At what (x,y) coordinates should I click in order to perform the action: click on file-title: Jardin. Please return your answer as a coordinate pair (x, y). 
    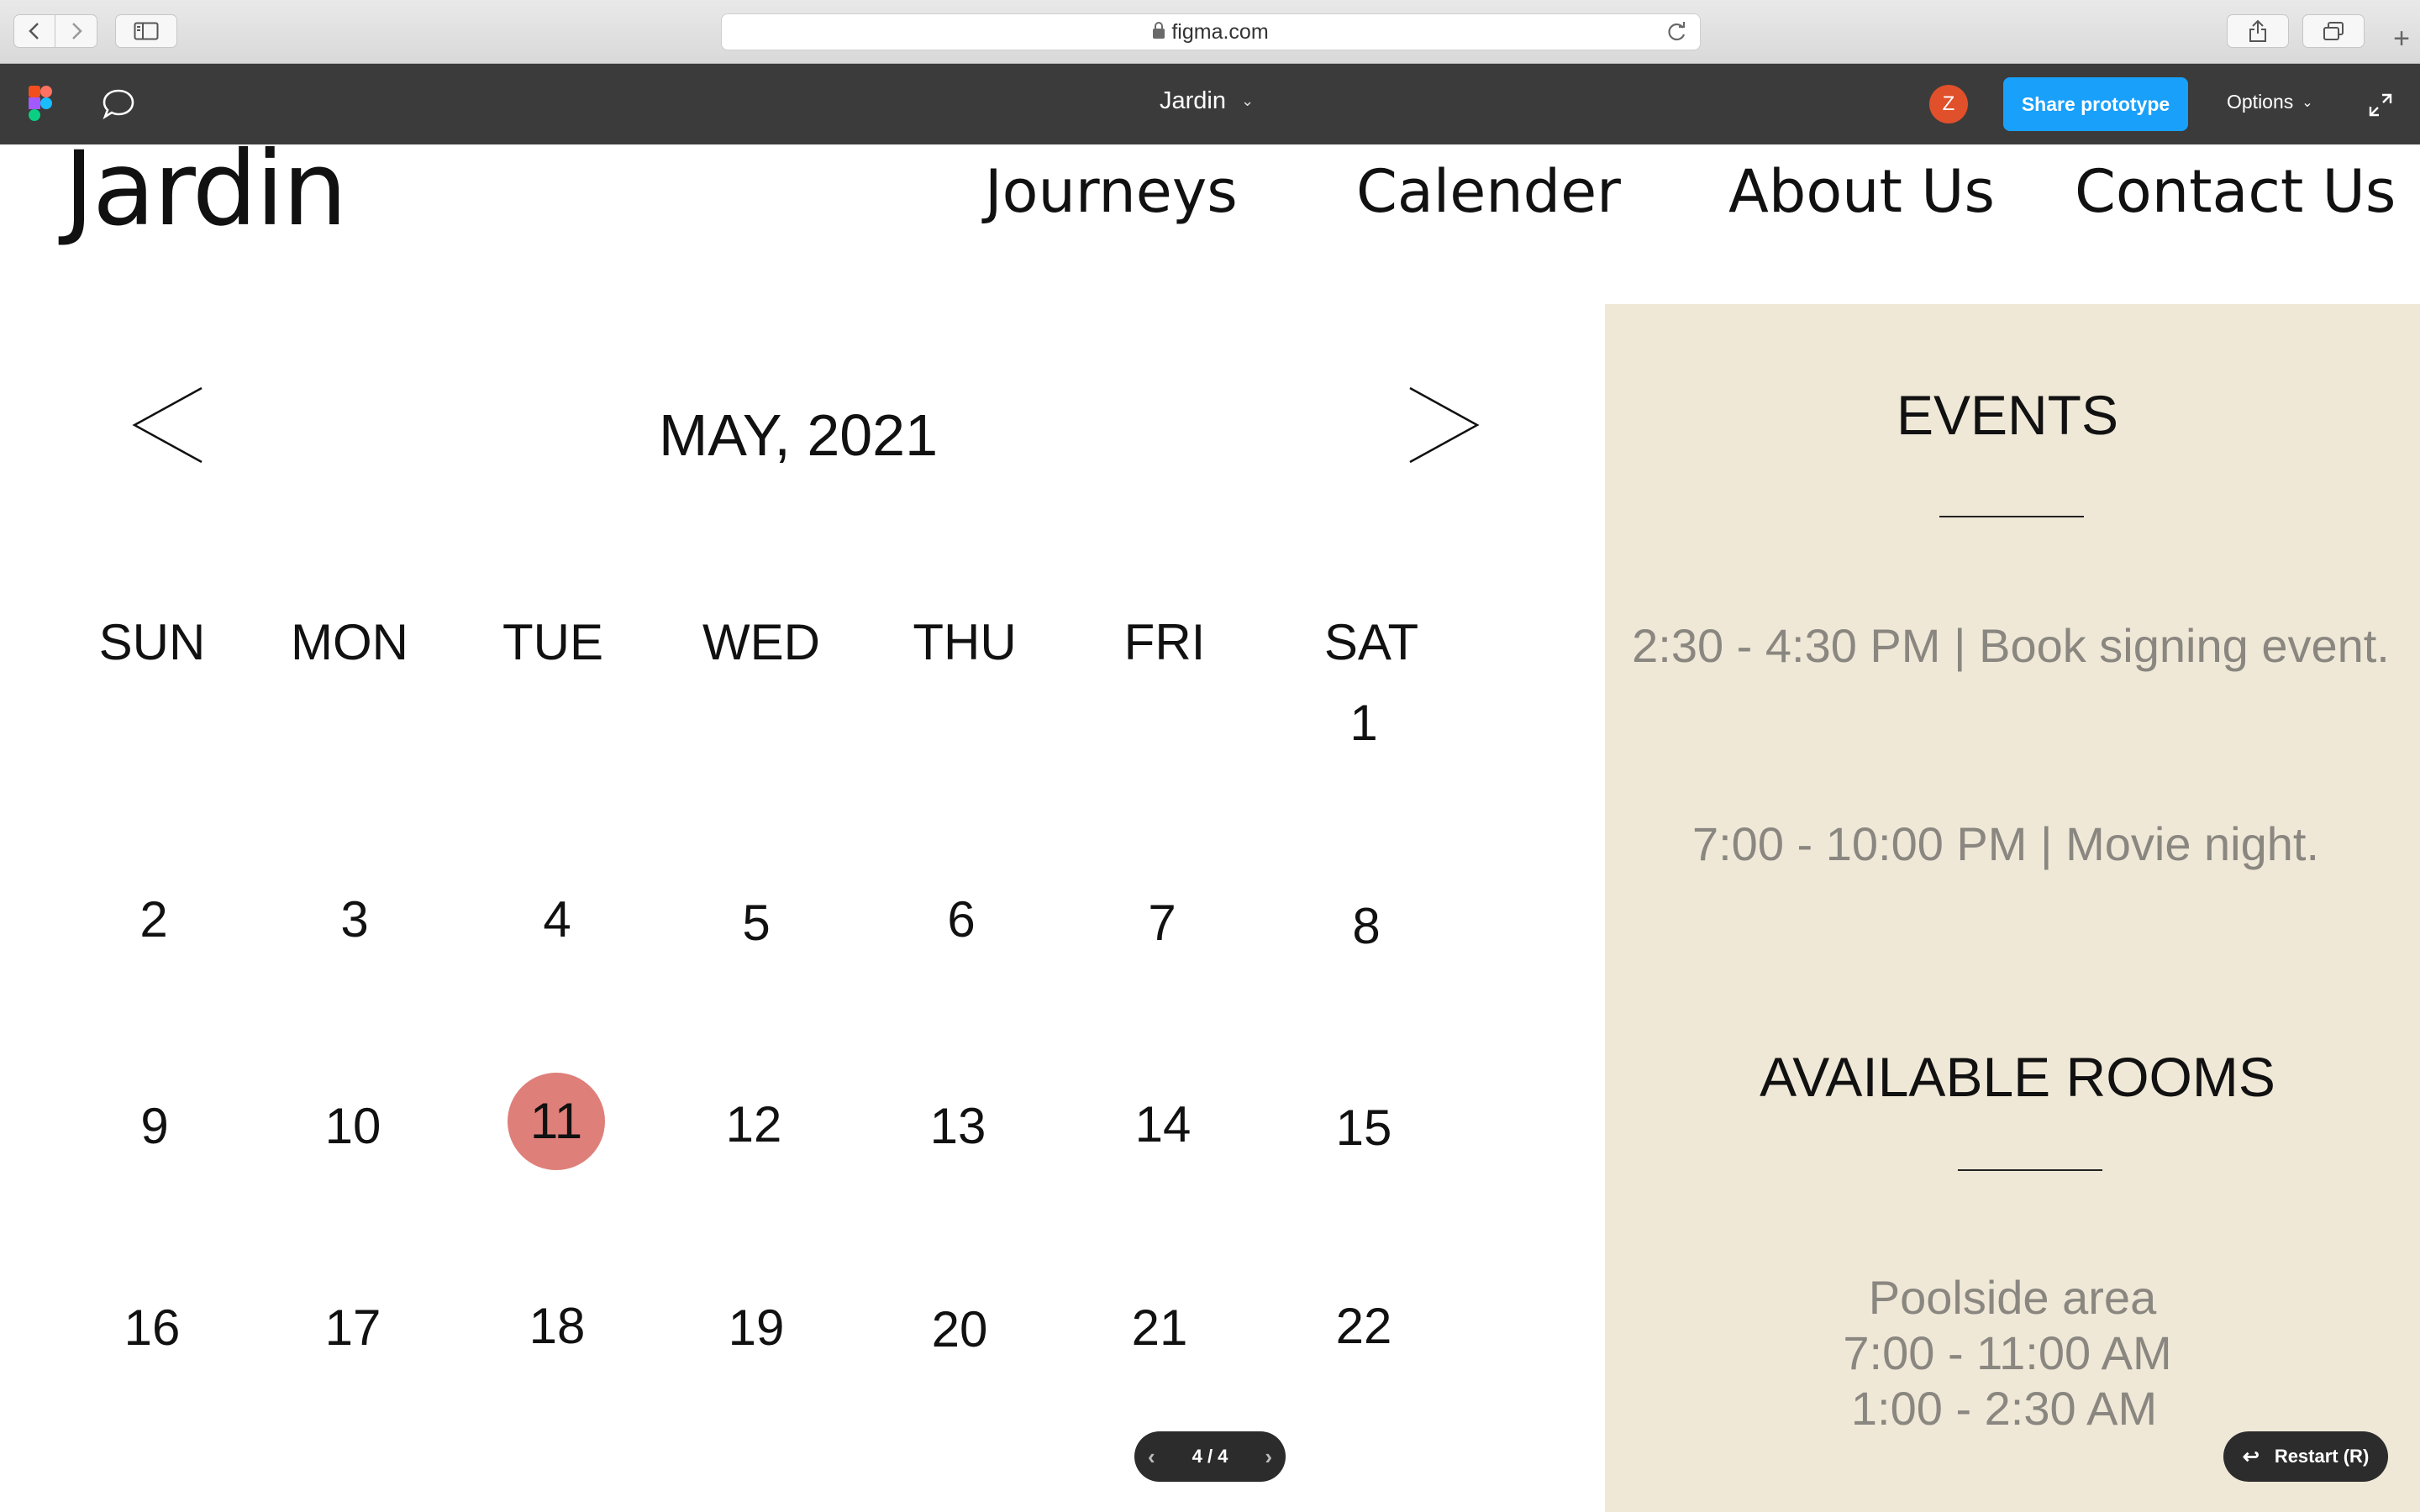
    Looking at the image, I should click on (1193, 100).